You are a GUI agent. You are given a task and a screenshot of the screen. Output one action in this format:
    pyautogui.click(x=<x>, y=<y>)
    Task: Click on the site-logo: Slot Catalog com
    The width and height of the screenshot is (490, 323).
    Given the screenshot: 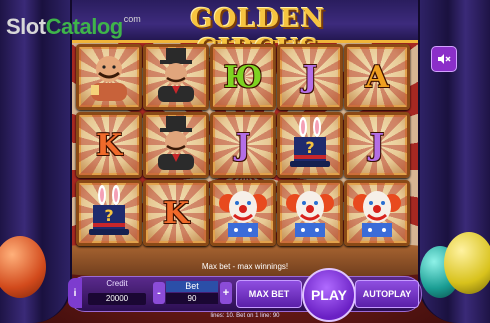 What is the action you would take?
    pyautogui.click(x=73, y=23)
    